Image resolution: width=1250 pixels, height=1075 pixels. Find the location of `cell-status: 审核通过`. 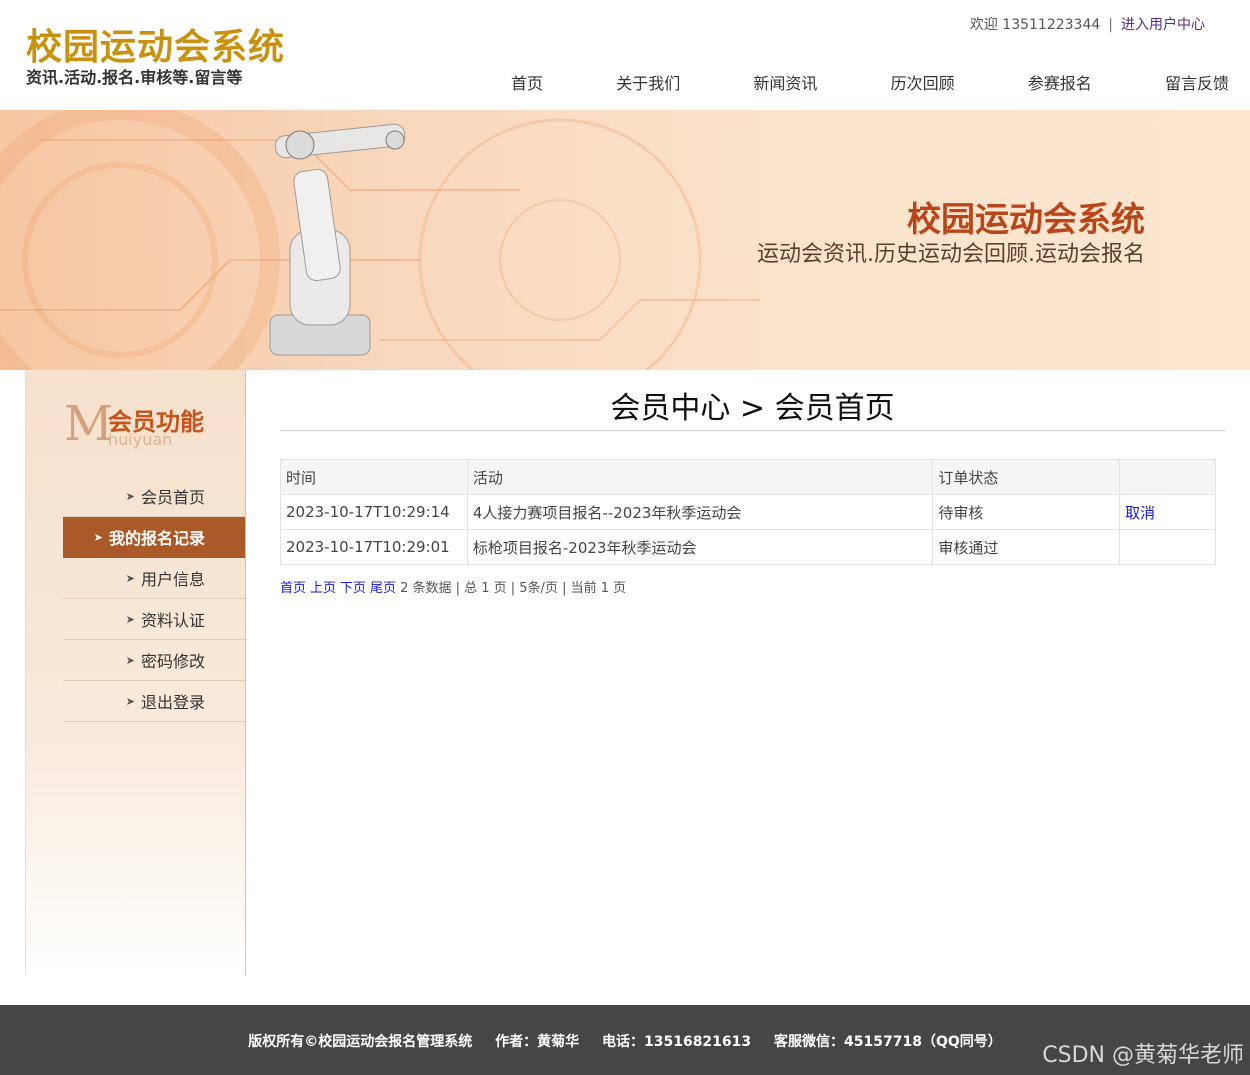

cell-status: 审核通过 is located at coordinates (1026, 547).